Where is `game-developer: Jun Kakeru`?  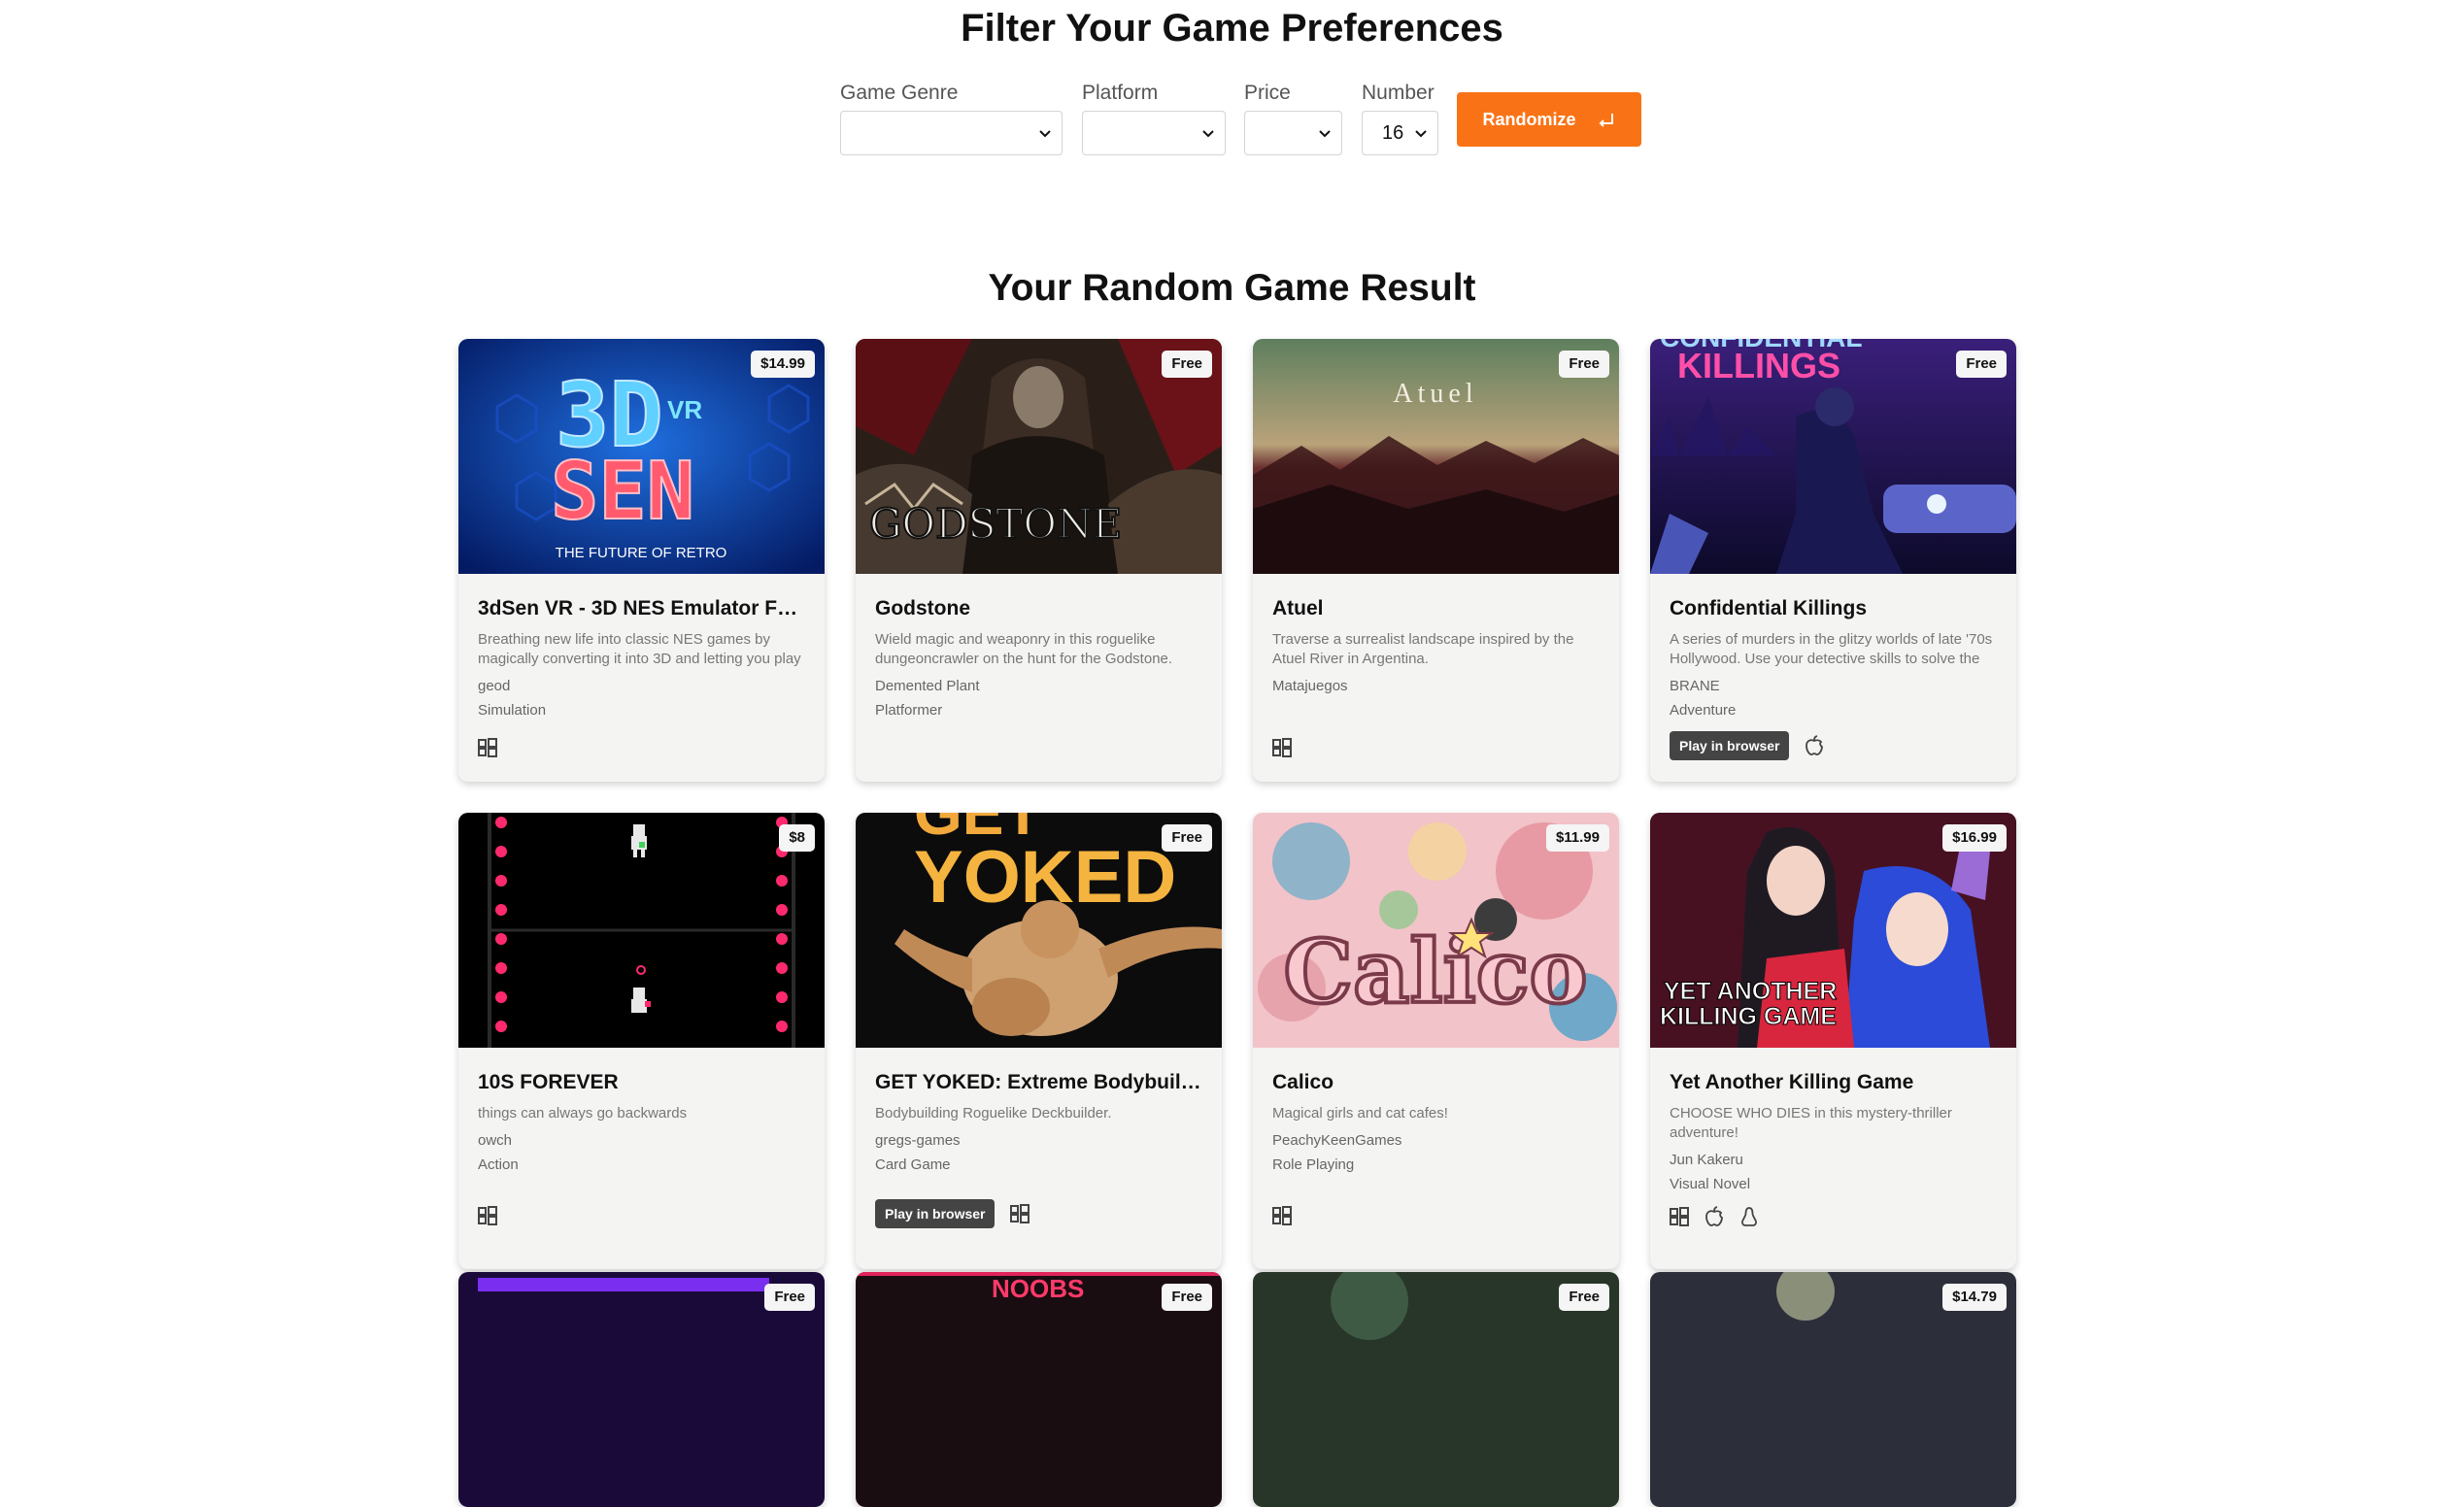 game-developer: Jun Kakeru is located at coordinates (1706, 1160).